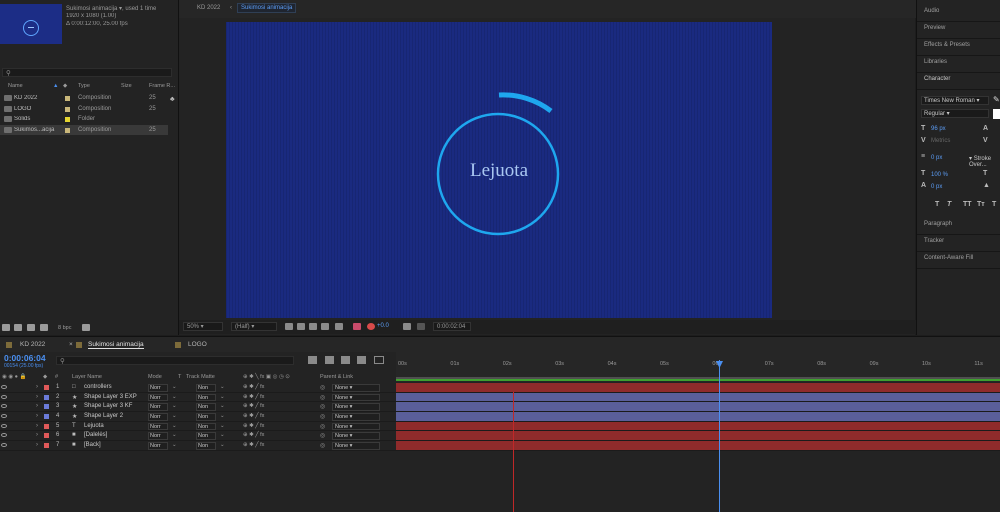 The width and height of the screenshot is (1000, 512). Describe the element at coordinates (955, 100) in the screenshot. I see `font-family-dropdown: Times New Roman ▾` at that location.